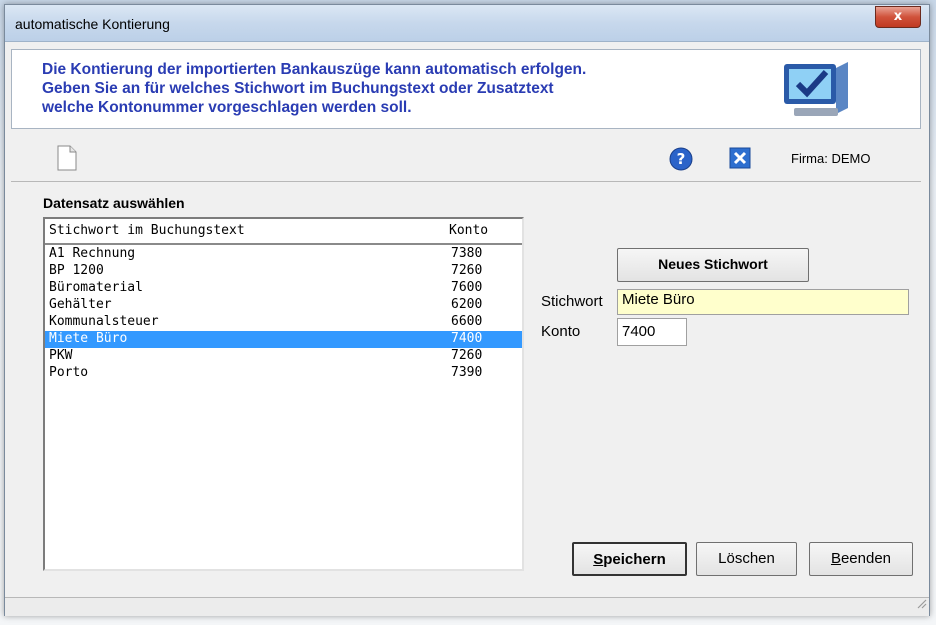  I want to click on speichern-label: peichern, so click(634, 559).